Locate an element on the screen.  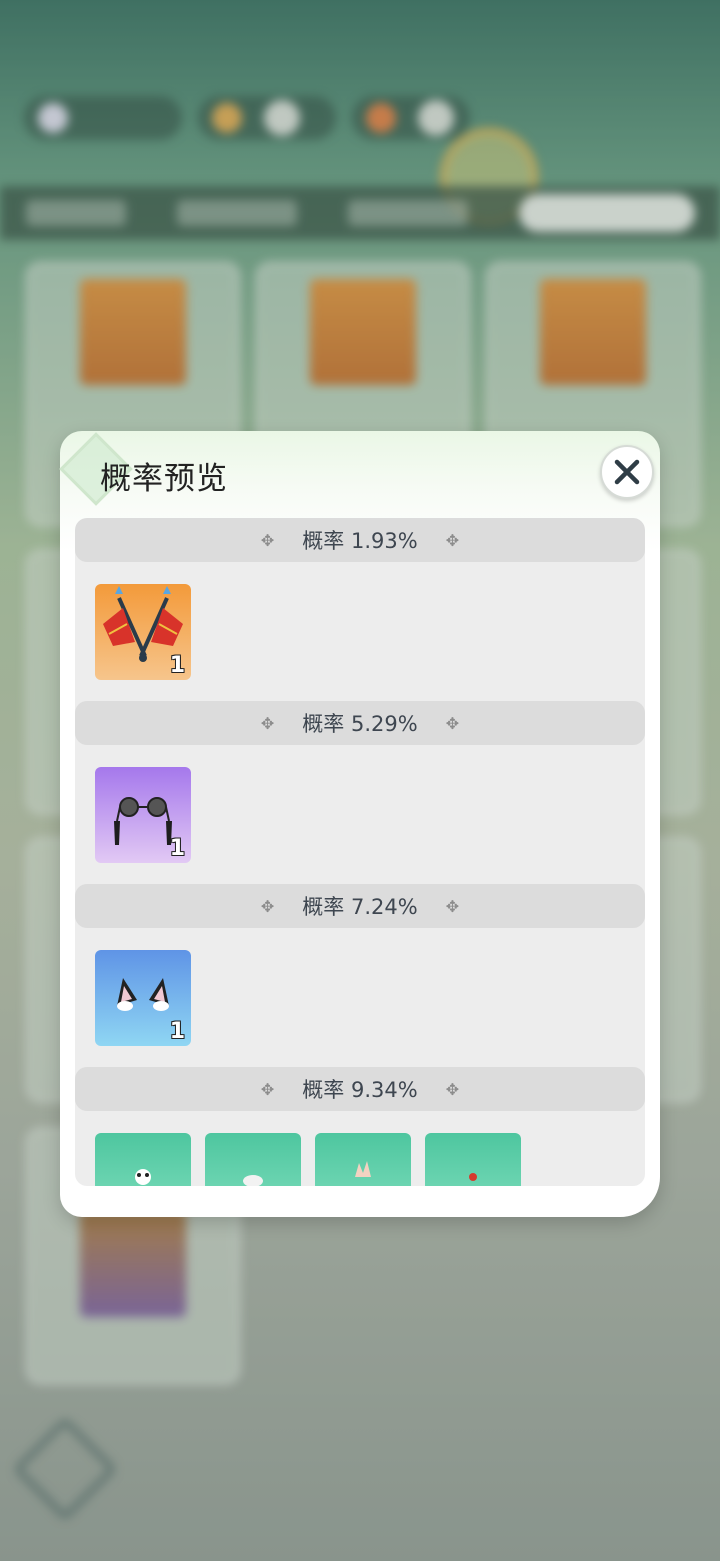
close-icon is located at coordinates (627, 472).